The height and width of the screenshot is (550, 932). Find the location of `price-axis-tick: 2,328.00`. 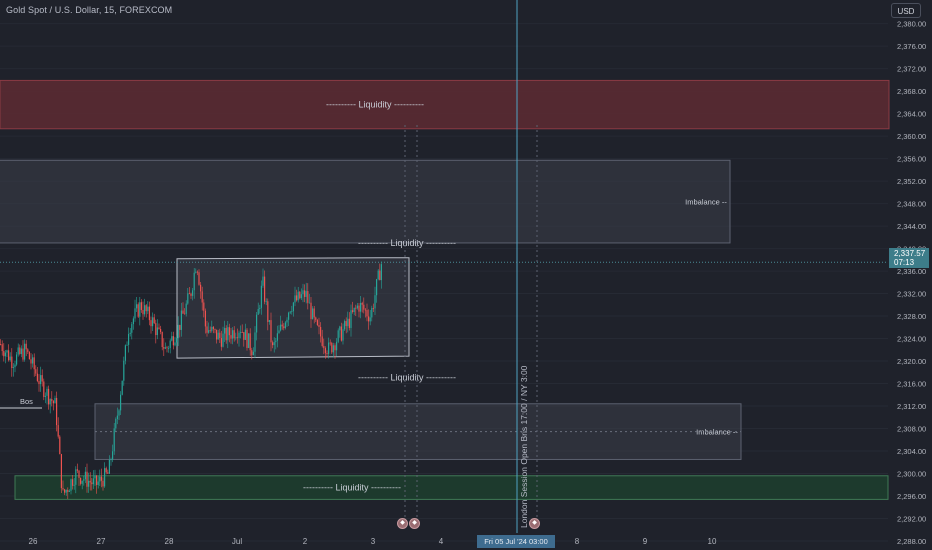

price-axis-tick: 2,328.00 is located at coordinates (911, 316).